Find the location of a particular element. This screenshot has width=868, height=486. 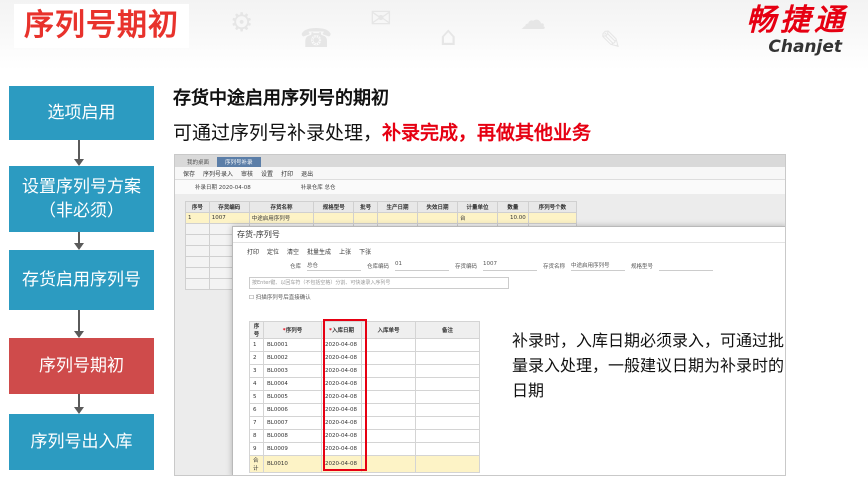

cell-sn: BL0005 is located at coordinates (292, 397).